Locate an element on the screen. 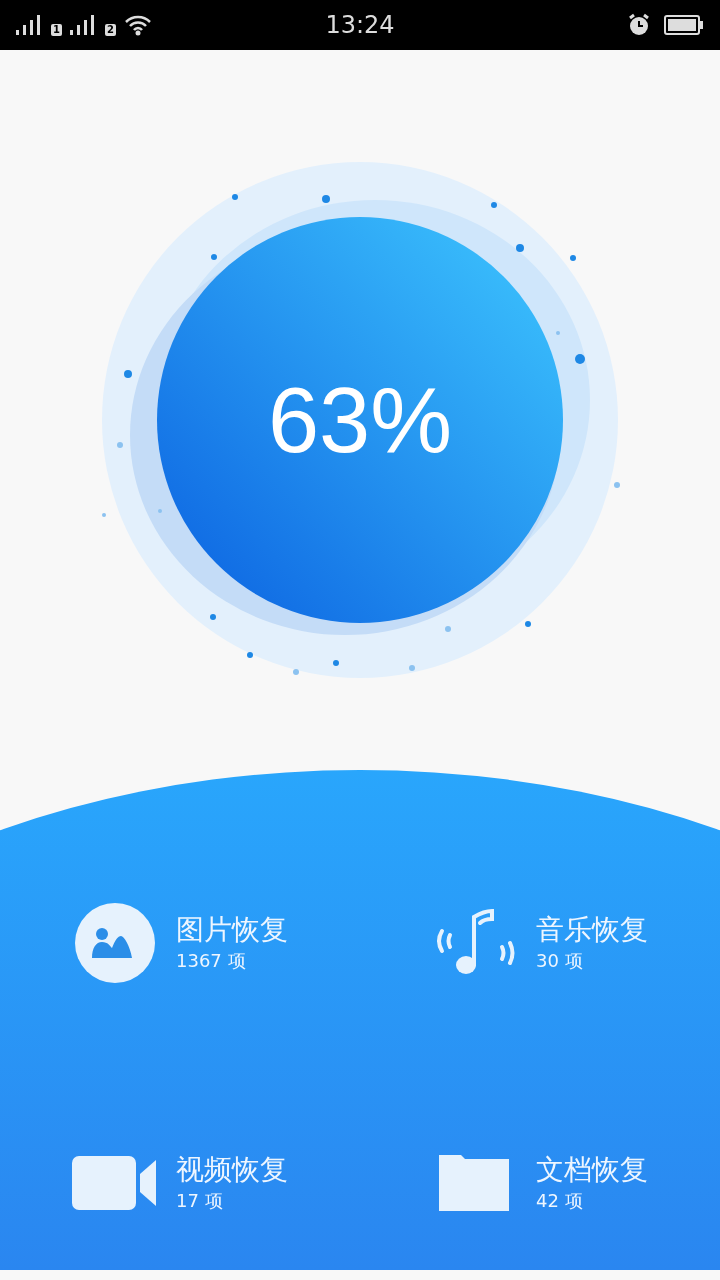  category-title: 音乐恢复 is located at coordinates (592, 930).